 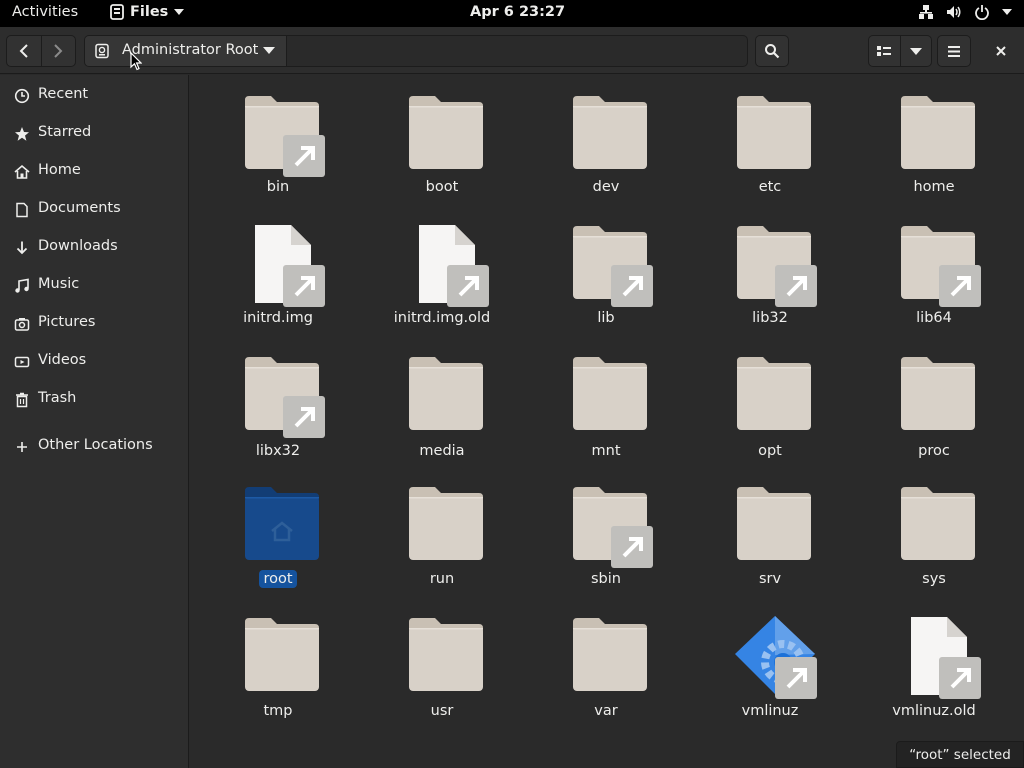 I want to click on file-item-label: var, so click(x=606, y=711).